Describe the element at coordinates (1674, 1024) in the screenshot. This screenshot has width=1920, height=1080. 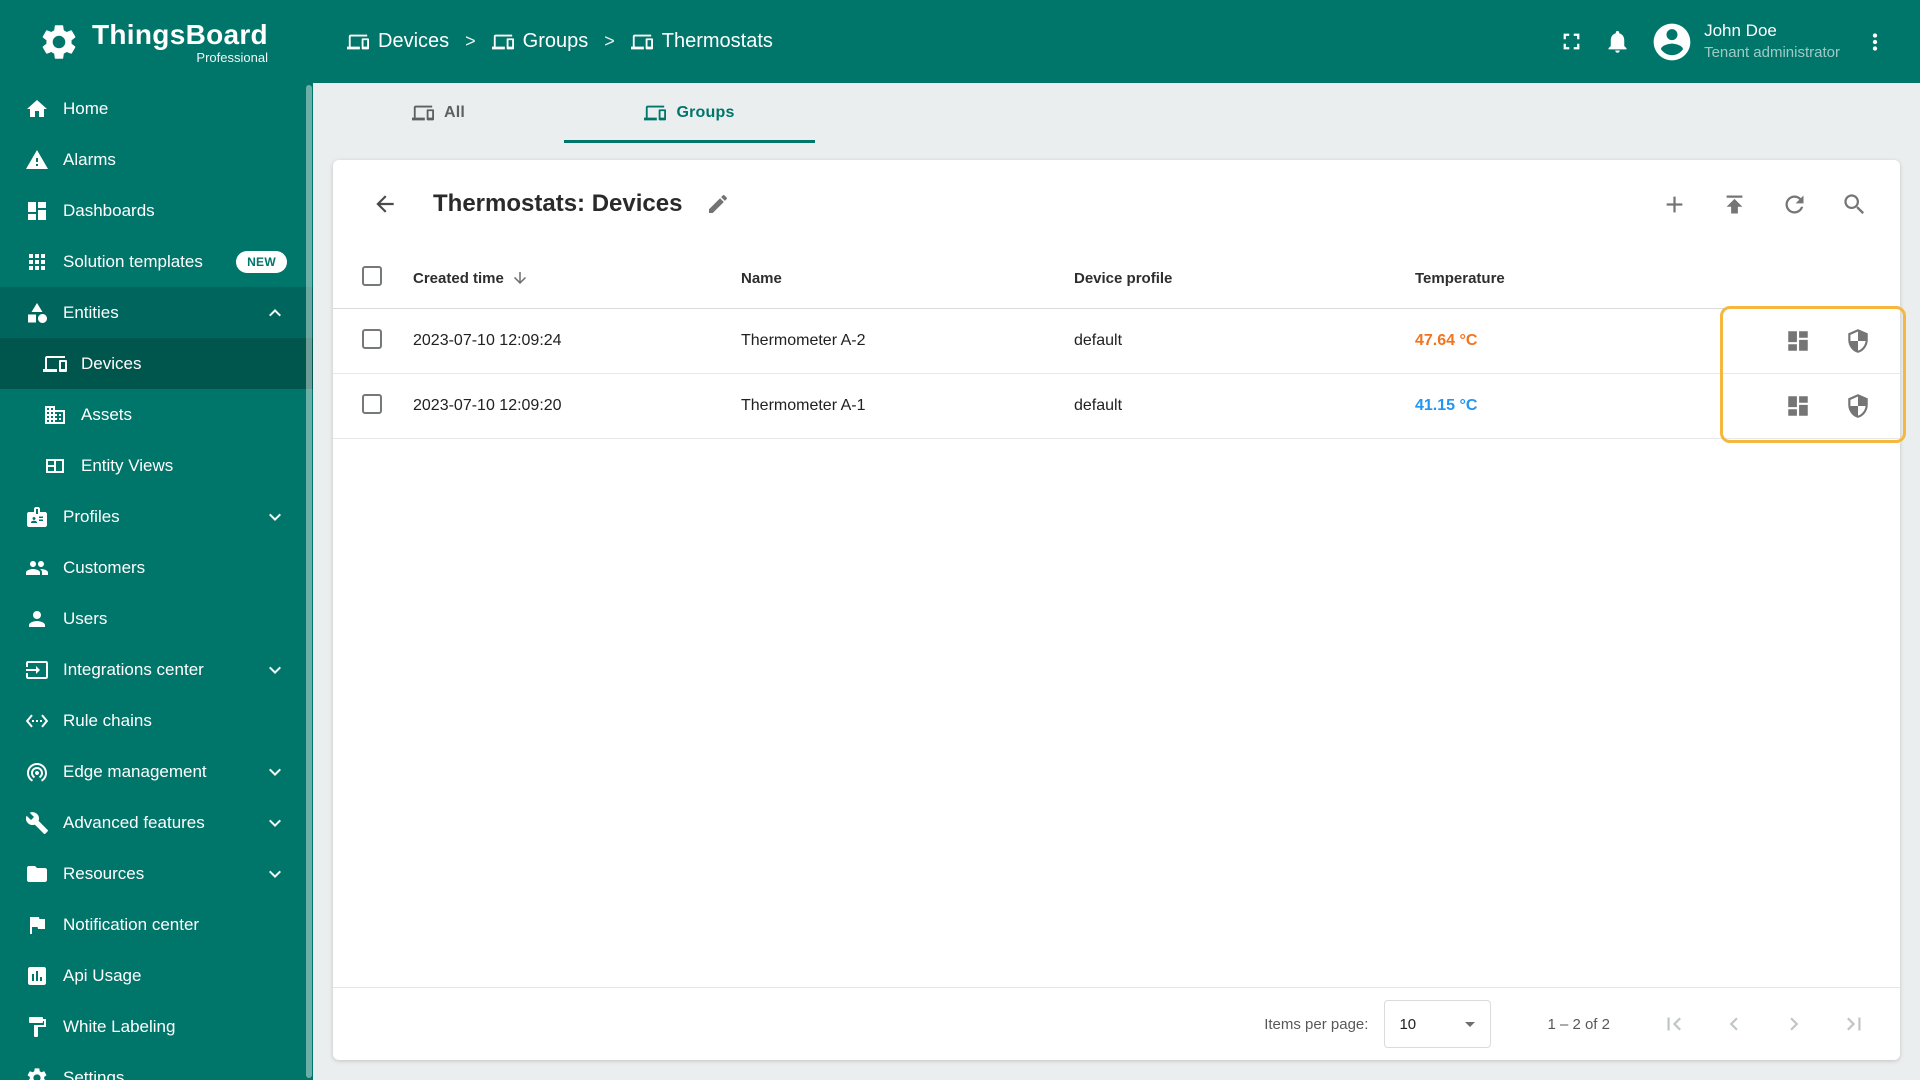
I see `first-page-button` at that location.